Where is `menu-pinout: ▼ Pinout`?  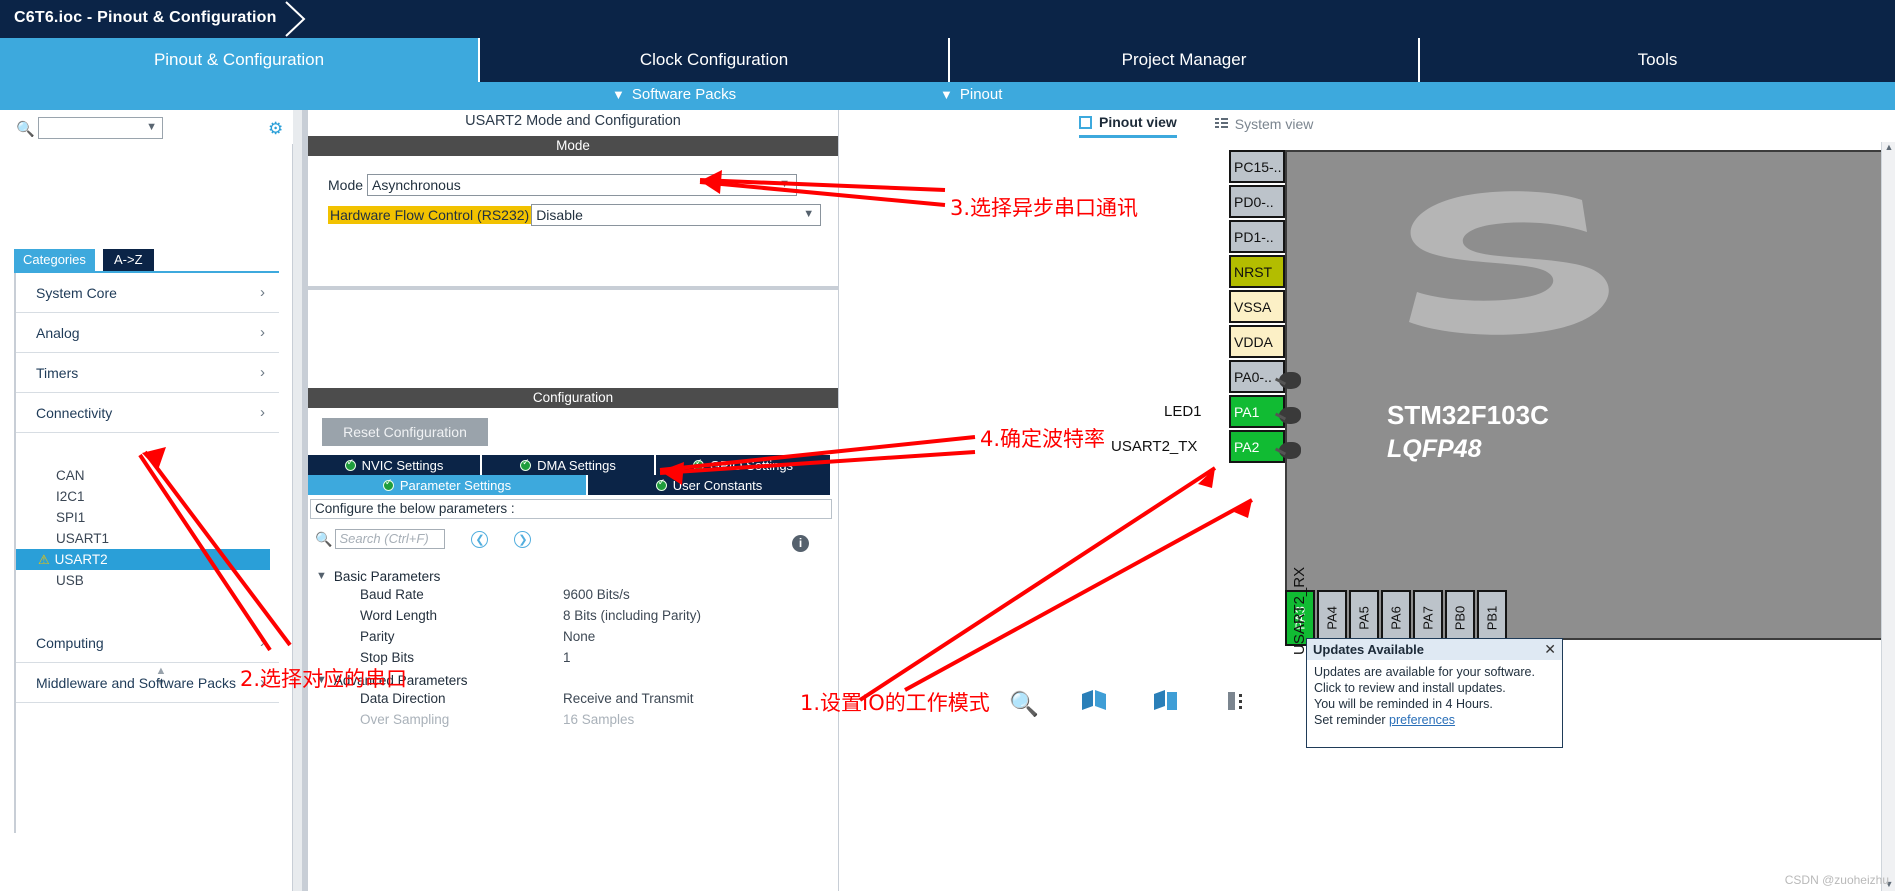 menu-pinout: ▼ Pinout is located at coordinates (971, 94).